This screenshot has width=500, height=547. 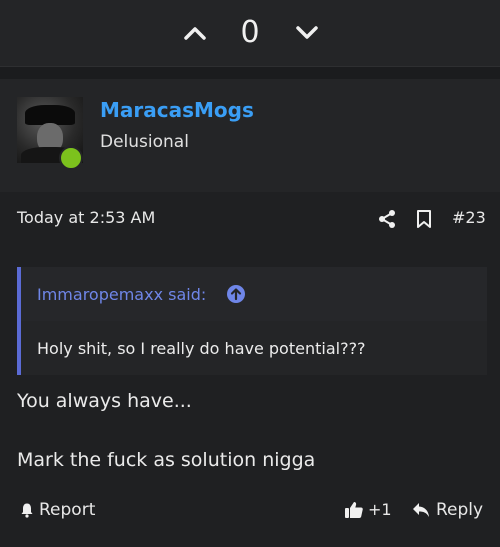 I want to click on post-number-link: #23, so click(x=469, y=217).